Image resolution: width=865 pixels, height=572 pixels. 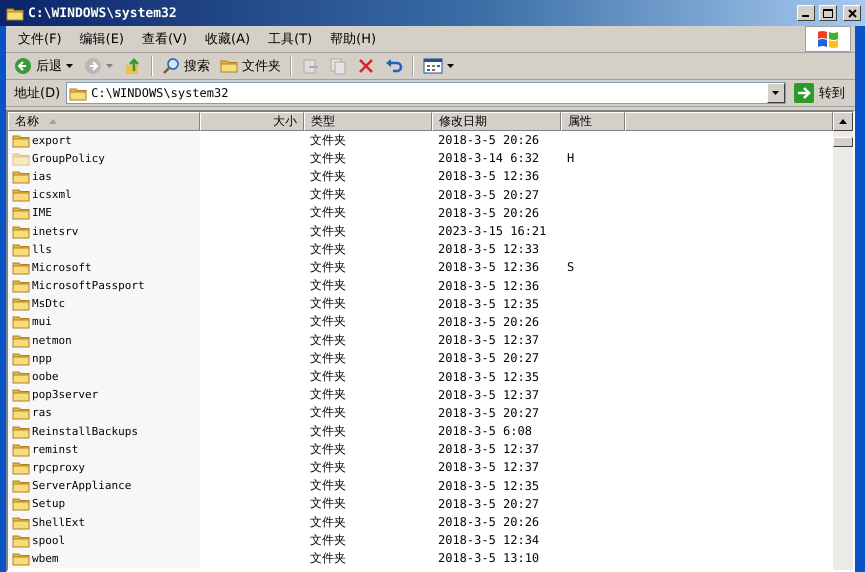 I want to click on file-name-cell: ReinstallBackups, so click(x=104, y=431).